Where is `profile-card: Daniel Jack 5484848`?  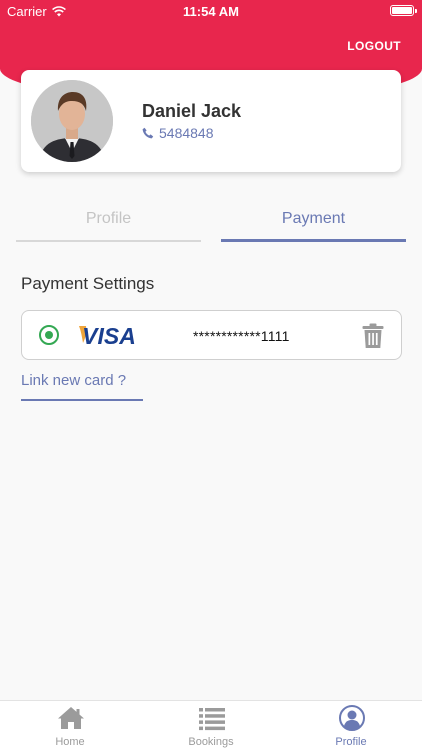
profile-card: Daniel Jack 5484848 is located at coordinates (211, 121).